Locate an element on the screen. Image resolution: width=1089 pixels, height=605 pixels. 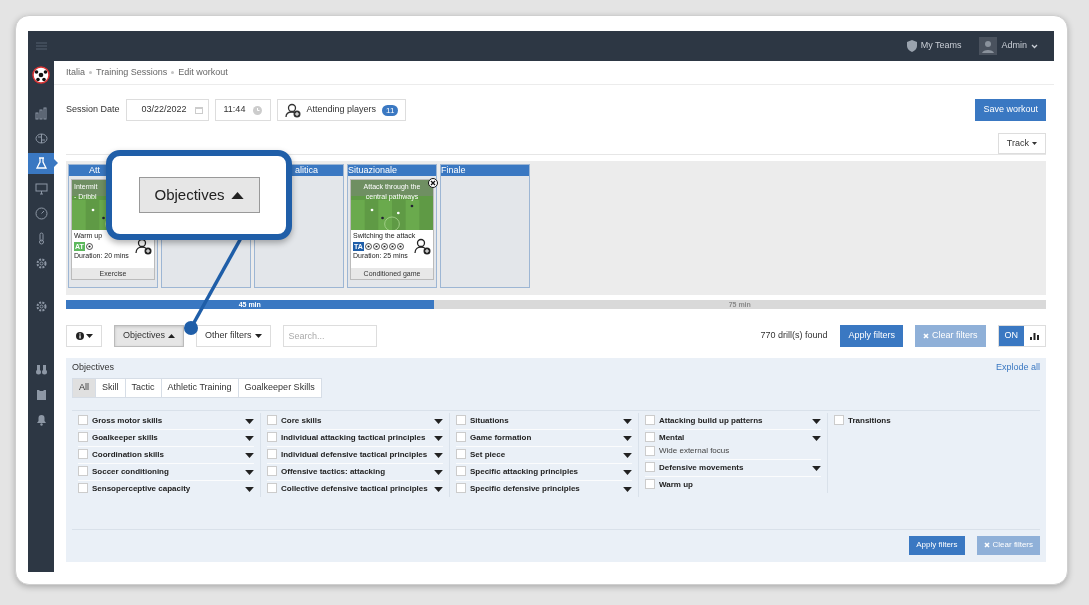
objective-label: Core skills is located at coordinates (301, 420).